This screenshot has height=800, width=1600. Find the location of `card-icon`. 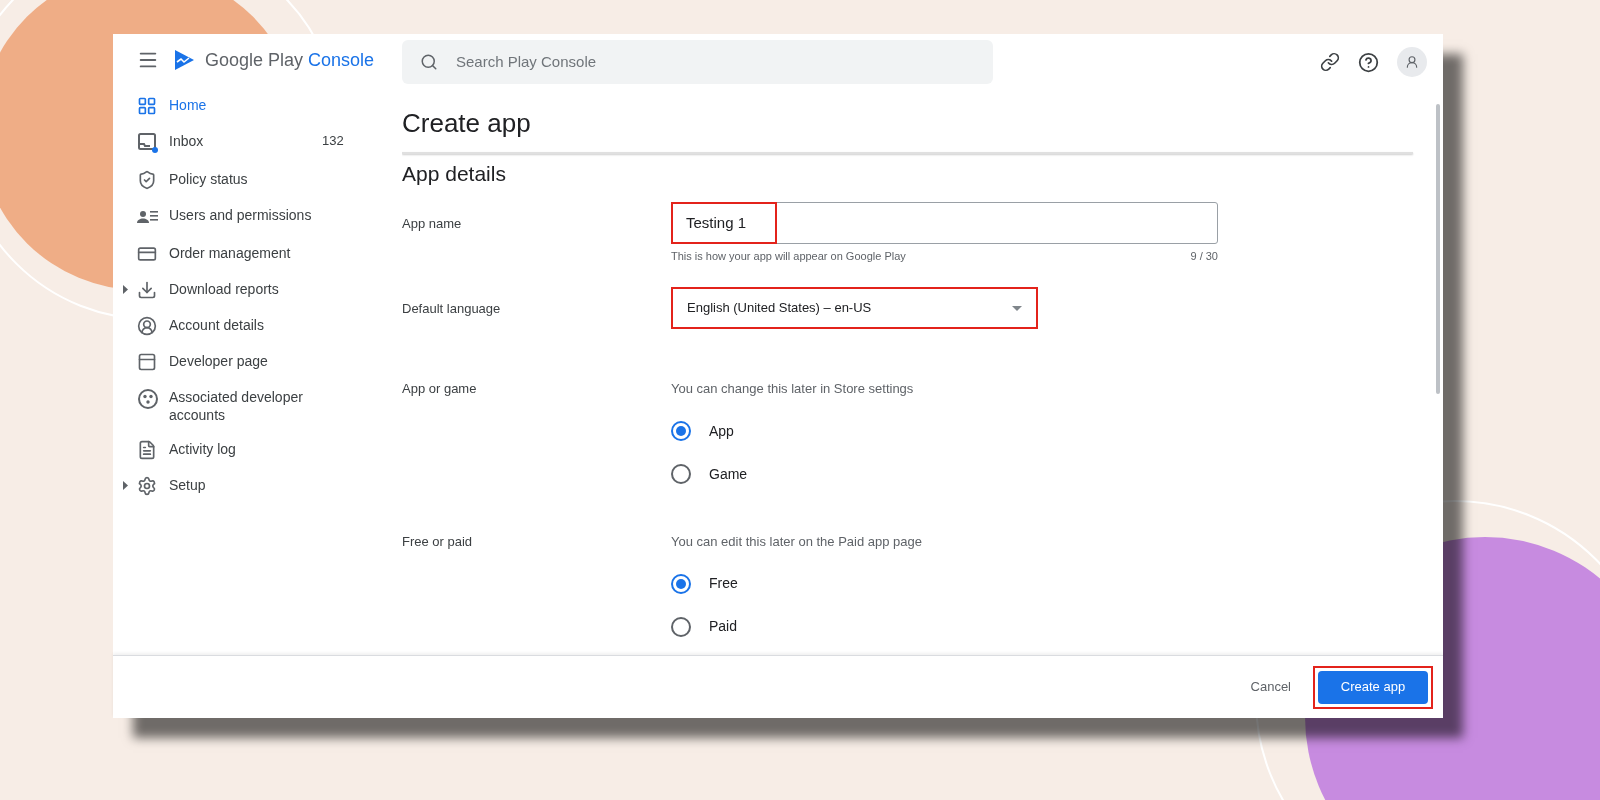

card-icon is located at coordinates (147, 254).